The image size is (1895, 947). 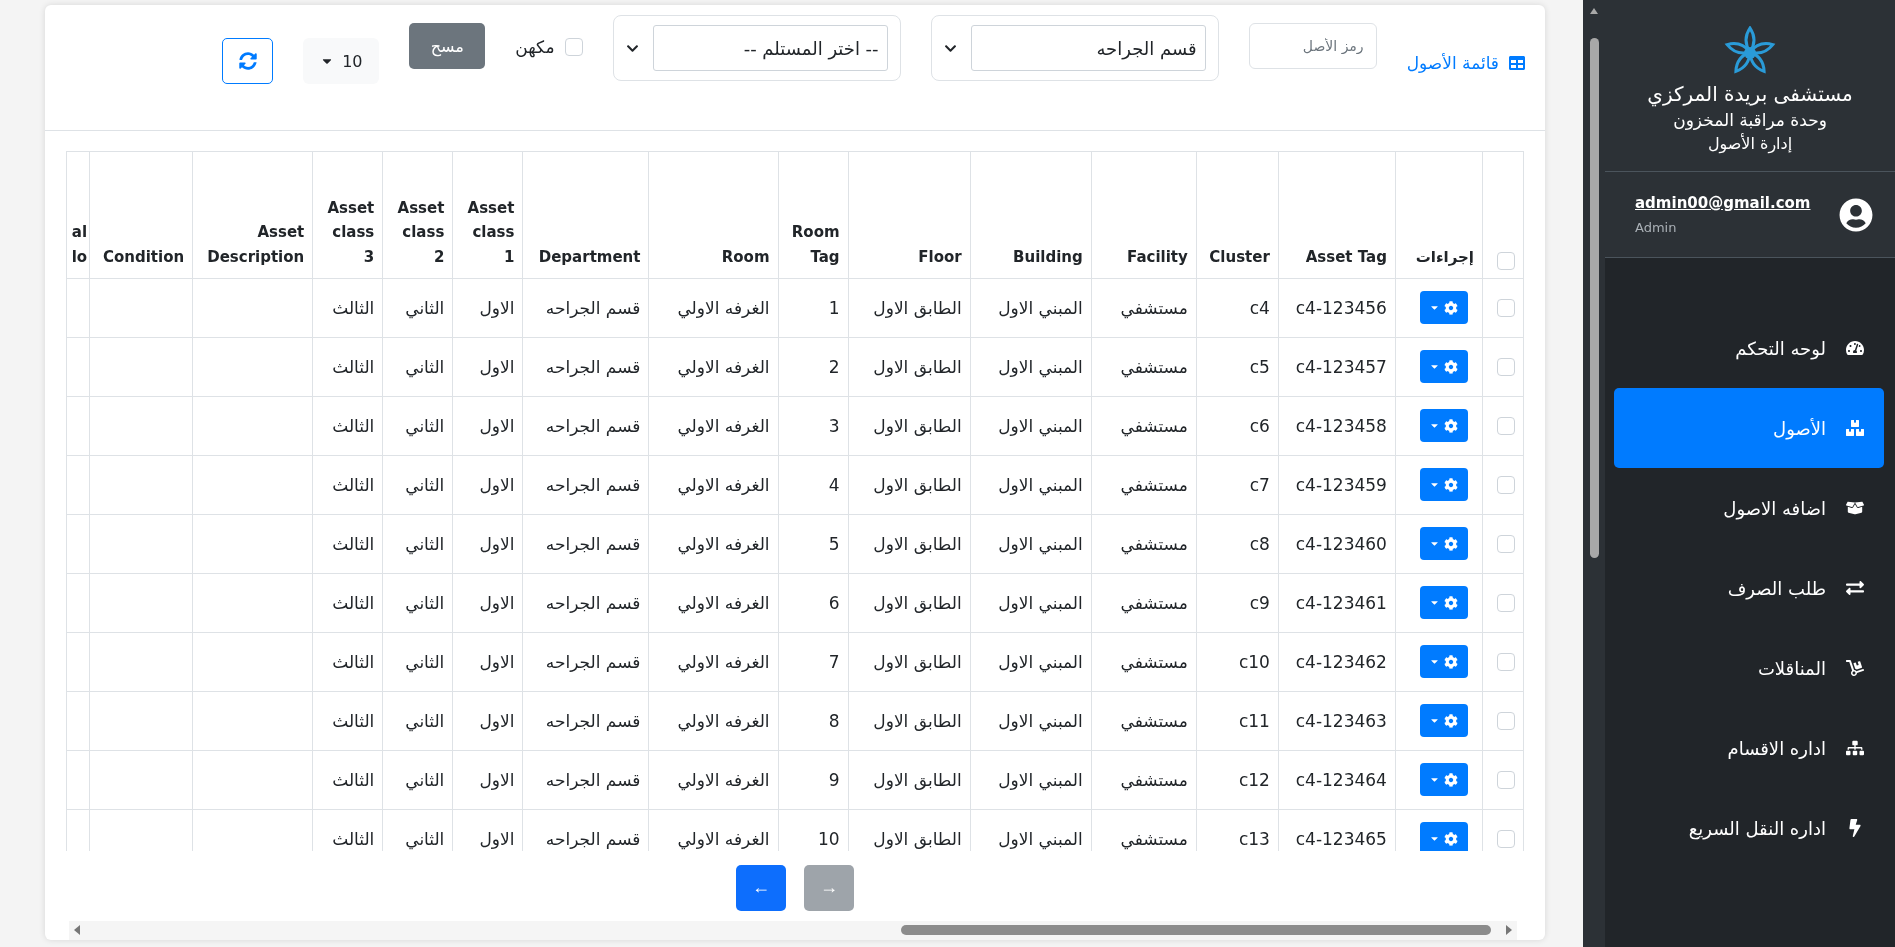 What do you see at coordinates (1749, 668) in the screenshot?
I see `nav-item: المناقلات` at bounding box center [1749, 668].